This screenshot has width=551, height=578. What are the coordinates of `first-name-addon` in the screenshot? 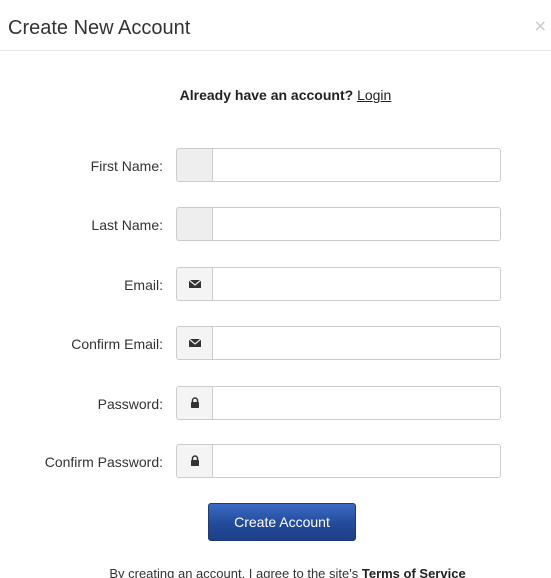 It's located at (194, 165).